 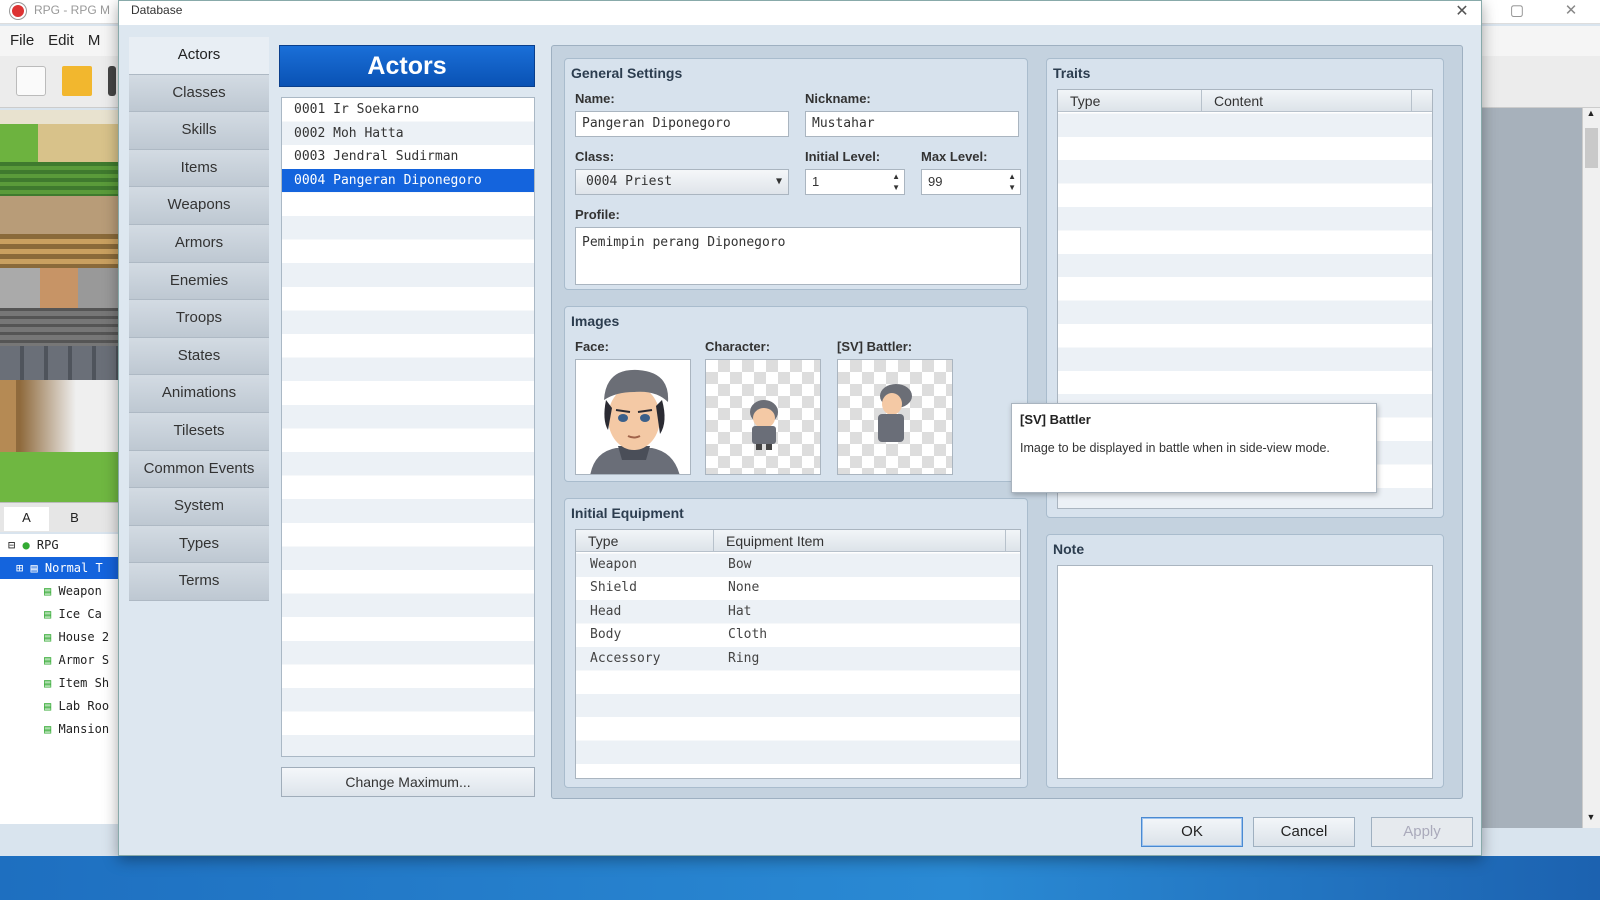 I want to click on tileset-palette, so click(x=59, y=306).